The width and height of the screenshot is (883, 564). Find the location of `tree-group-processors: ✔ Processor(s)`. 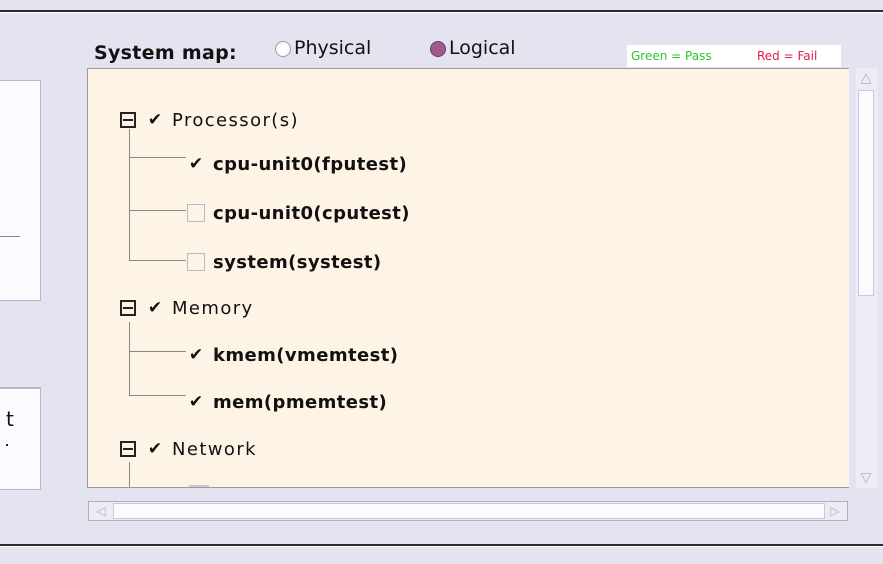

tree-group-processors: ✔ Processor(s) is located at coordinates (209, 120).